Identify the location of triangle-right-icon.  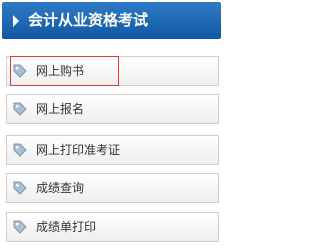
(16, 21).